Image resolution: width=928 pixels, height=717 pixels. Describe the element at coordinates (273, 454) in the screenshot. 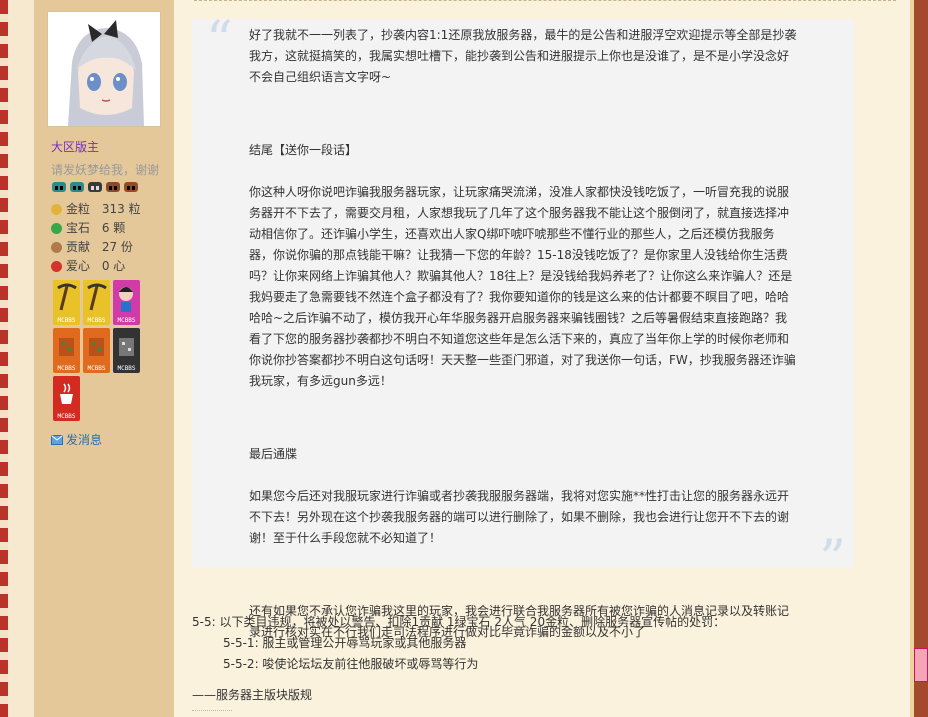

I see `quote-heading: 最后通牒` at that location.